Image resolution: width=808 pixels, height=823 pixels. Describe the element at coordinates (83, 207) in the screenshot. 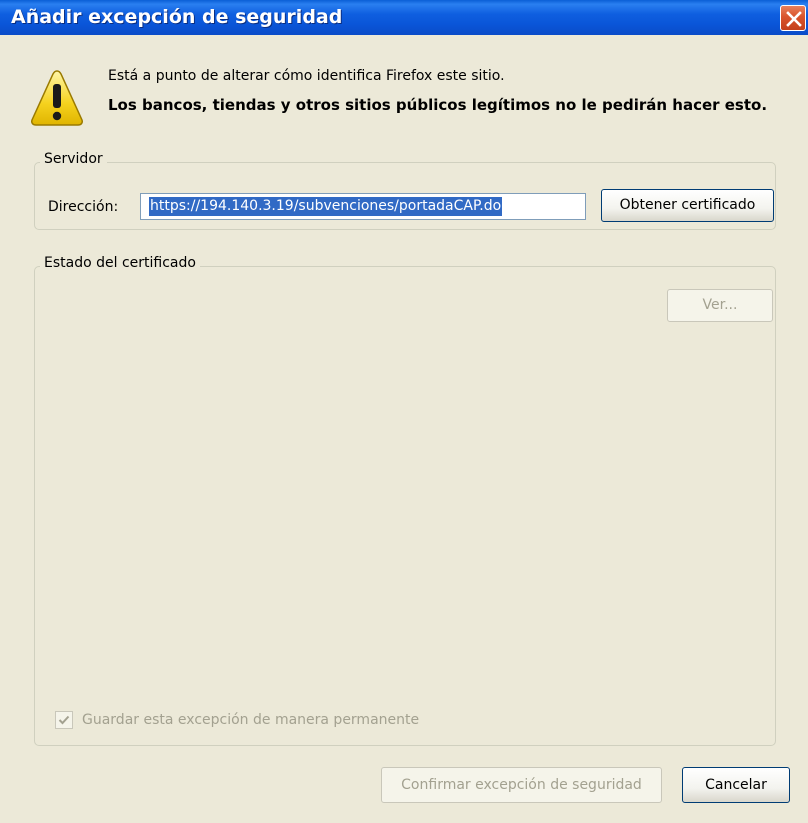

I see `address-label: Dirección:` at that location.